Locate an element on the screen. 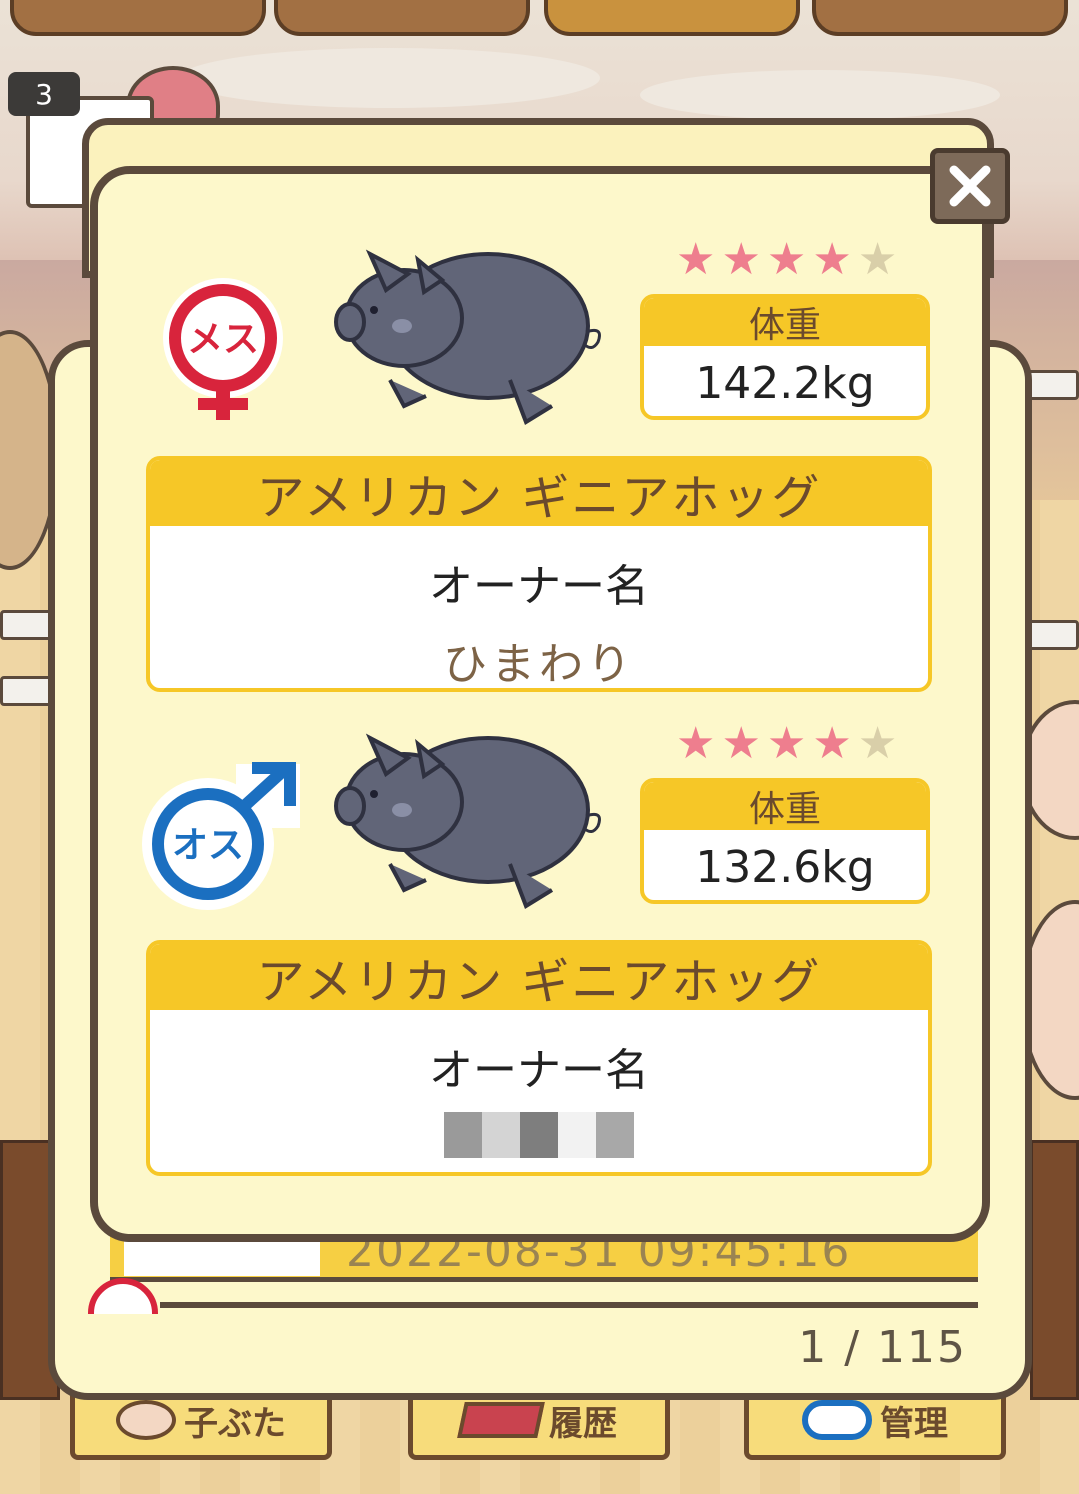 The image size is (1079, 1494). gender-label: メス is located at coordinates (223, 339).